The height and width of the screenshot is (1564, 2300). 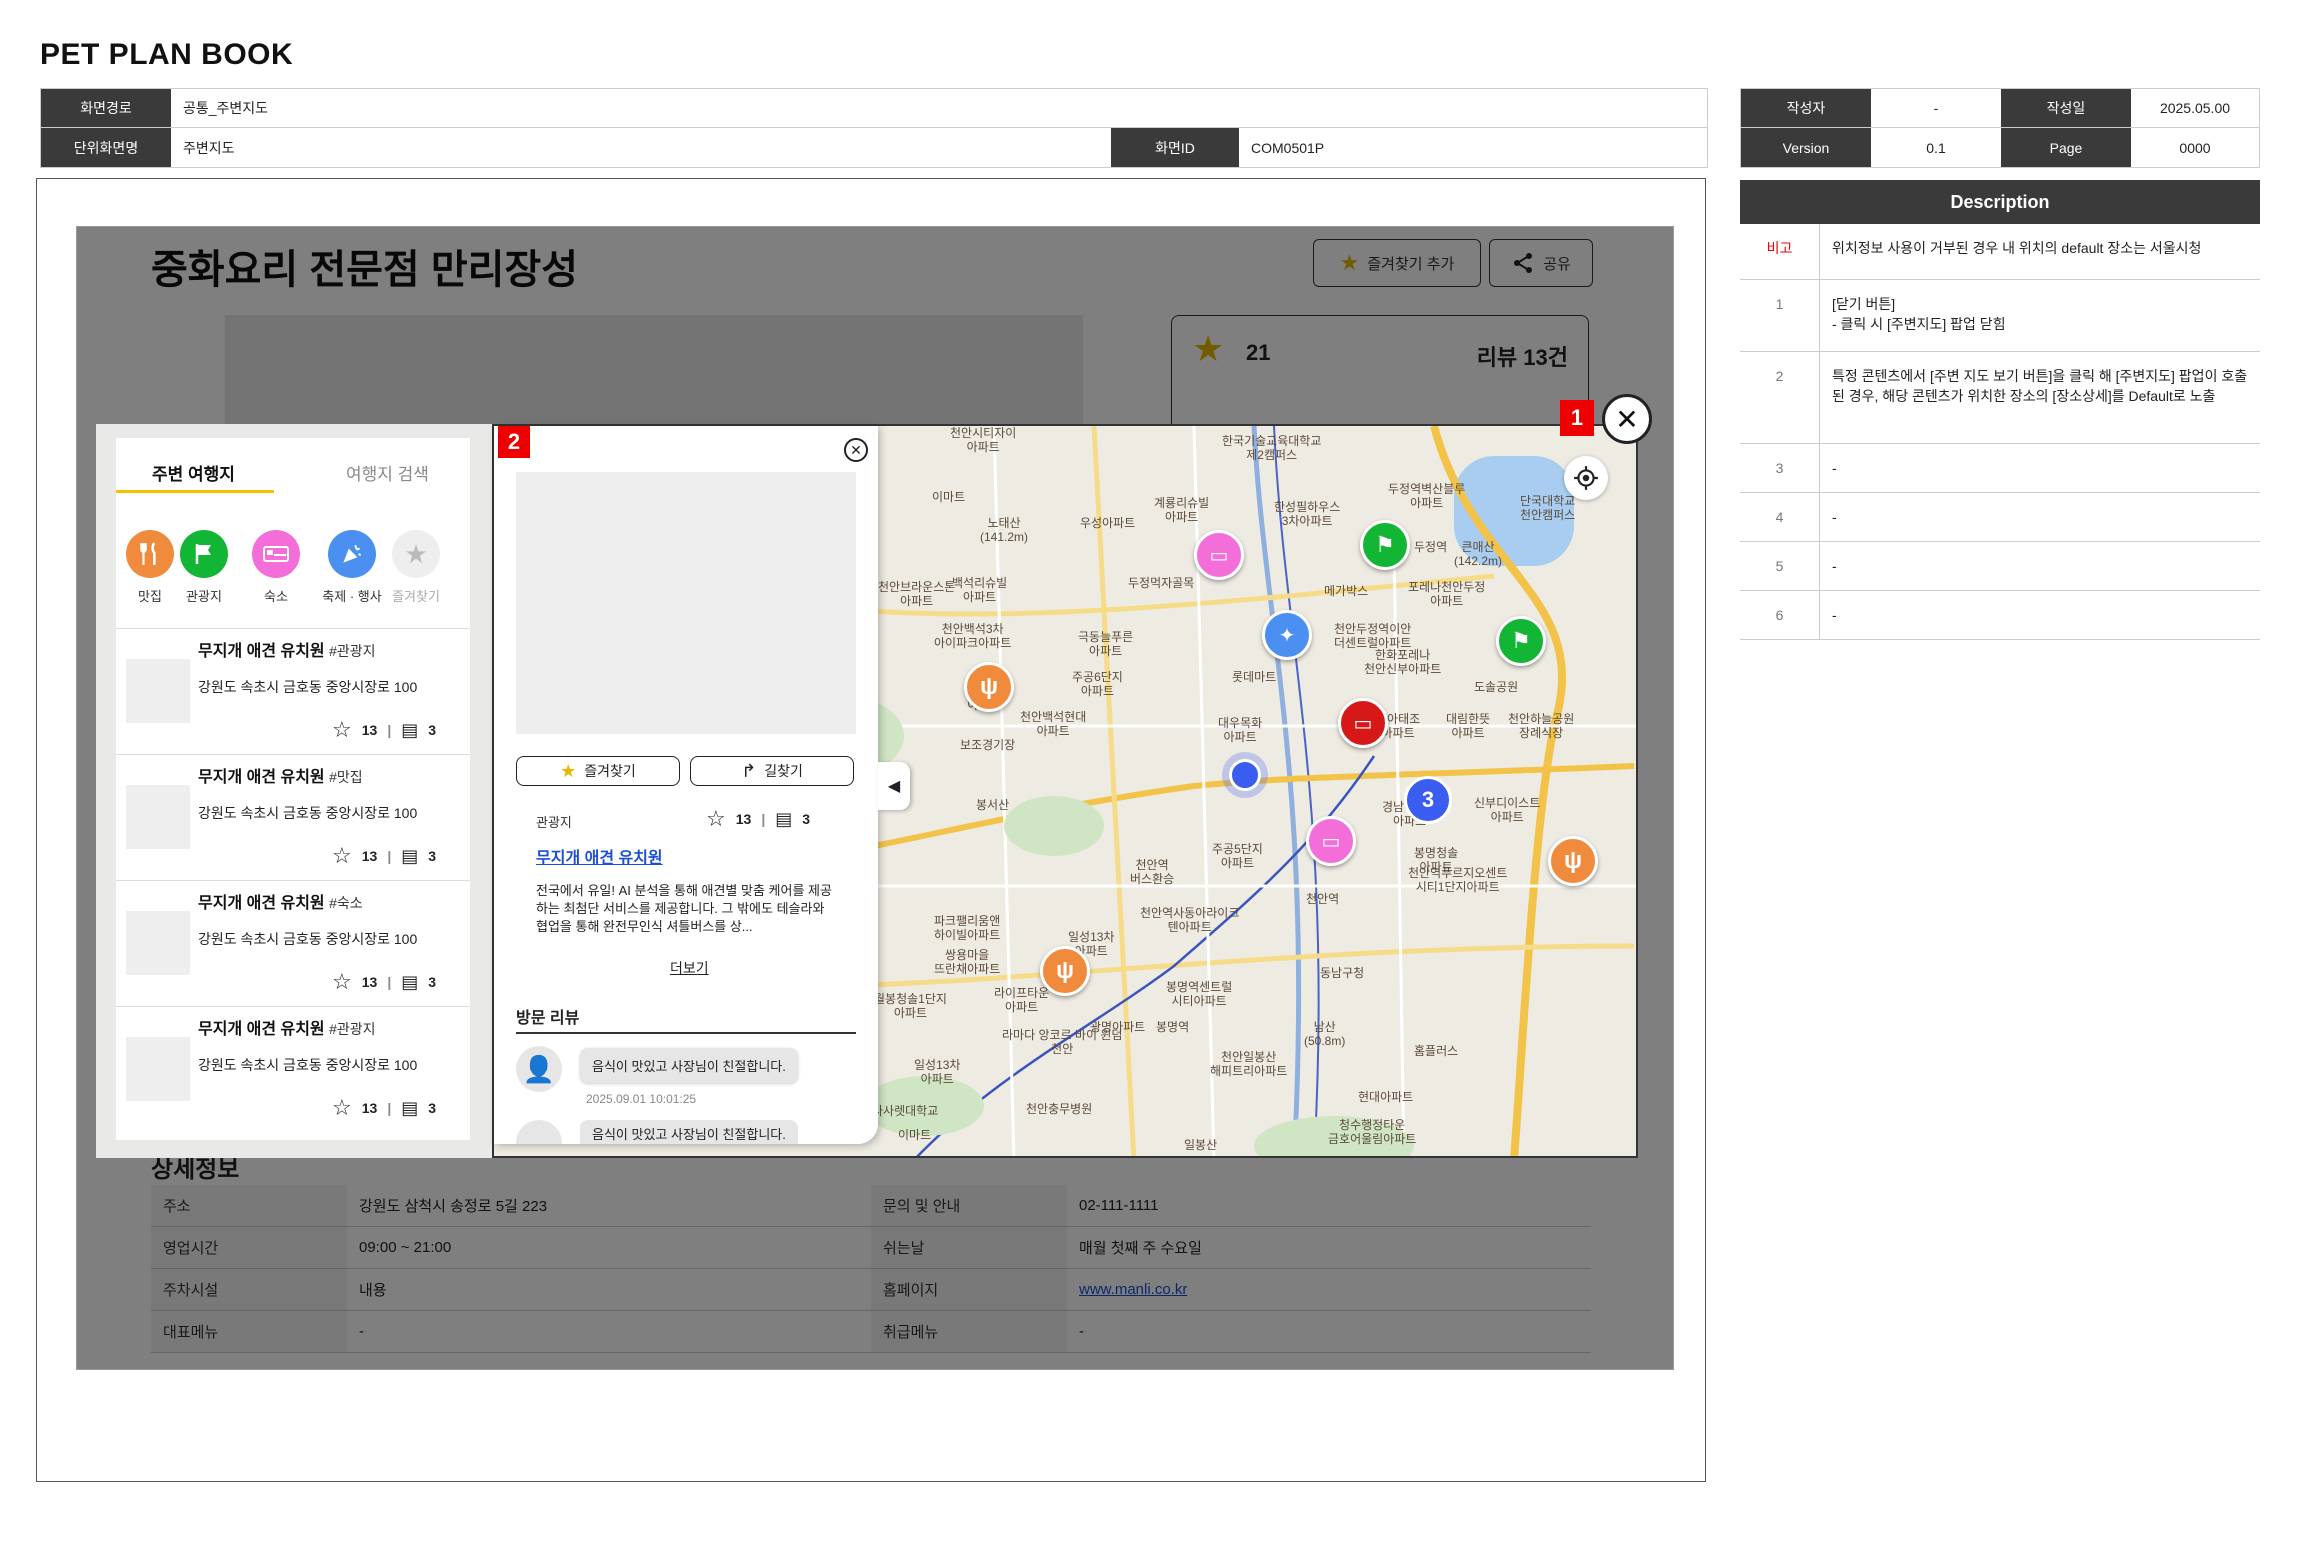 I want to click on my-location-marker, so click(x=1245, y=775).